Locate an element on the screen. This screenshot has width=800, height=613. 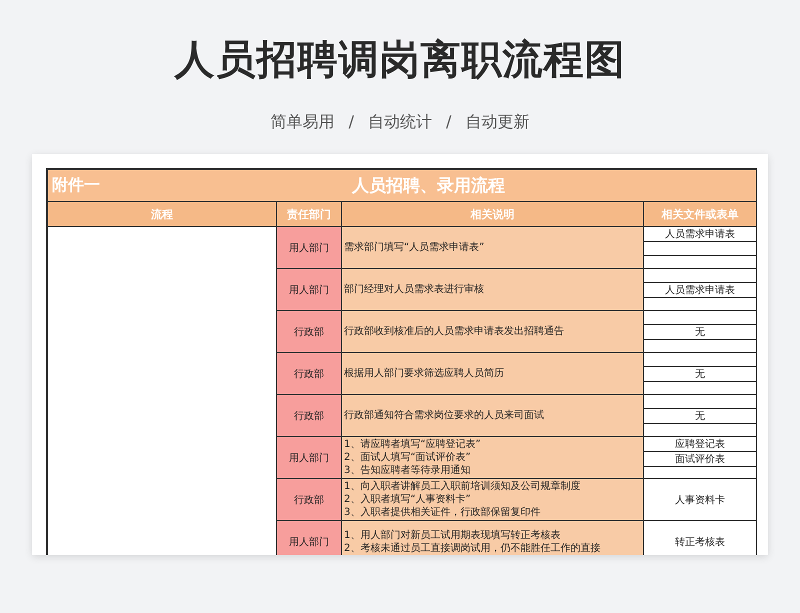
column-header: 相关文件或表单 is located at coordinates (700, 214).